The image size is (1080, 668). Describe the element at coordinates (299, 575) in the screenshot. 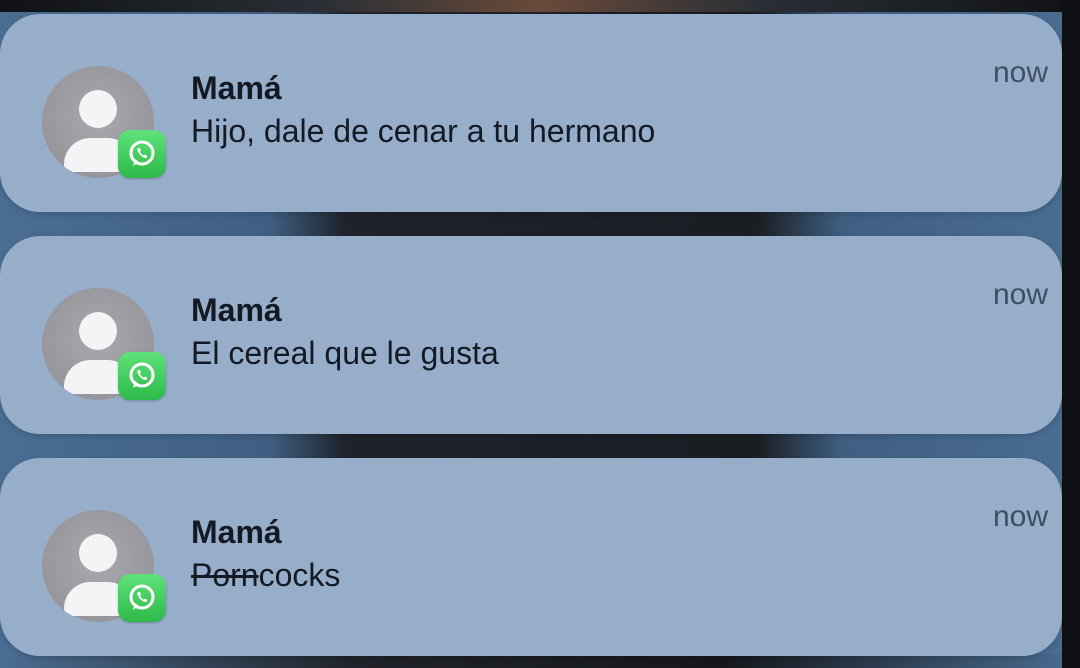

I see `message-text: cocks` at that location.